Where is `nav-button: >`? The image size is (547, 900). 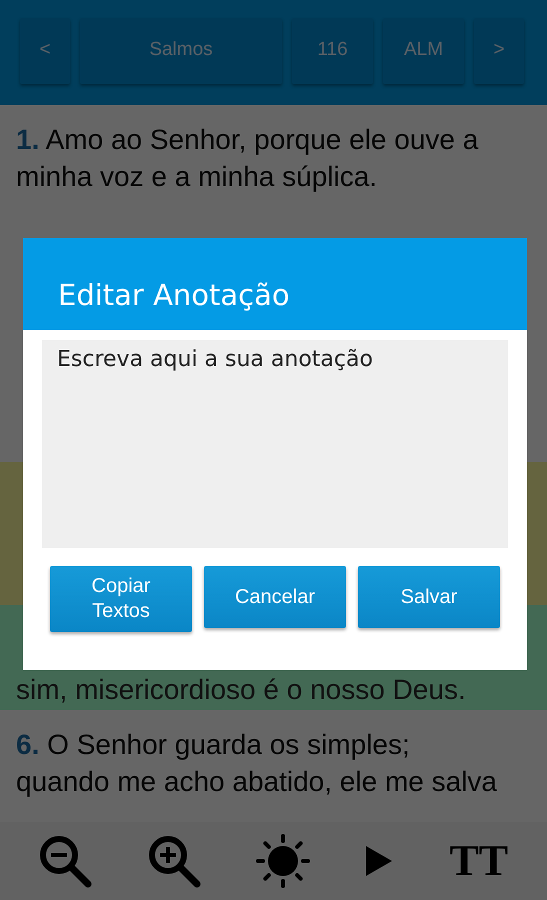 nav-button: > is located at coordinates (499, 51).